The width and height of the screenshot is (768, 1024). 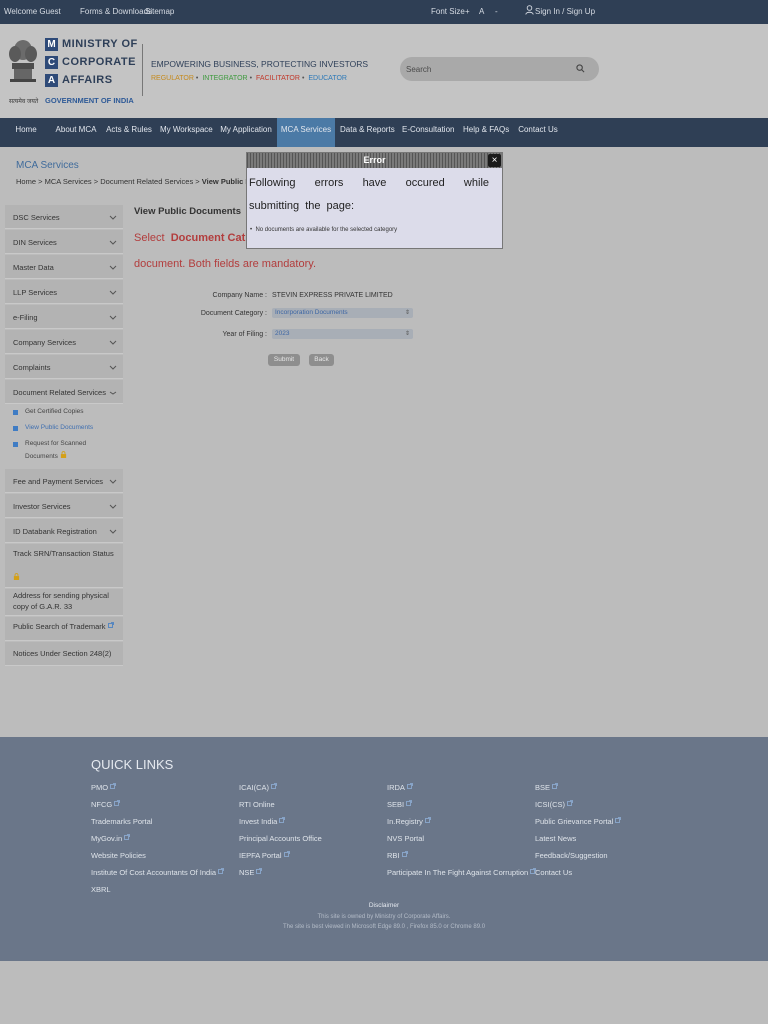 What do you see at coordinates (405, 838) in the screenshot?
I see `footer-link-nvs: NVS Portal` at bounding box center [405, 838].